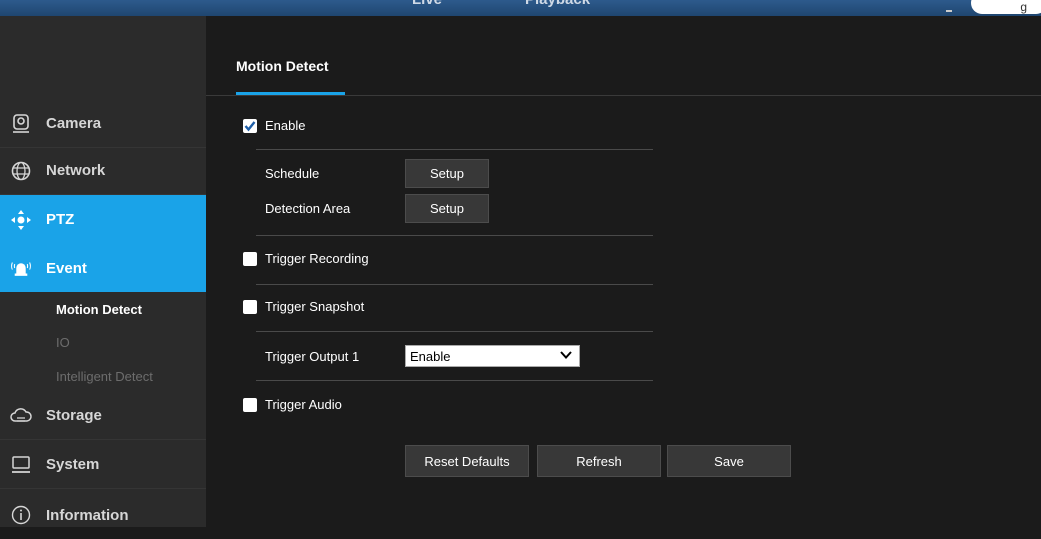 This screenshot has height=539, width=1041. I want to click on trigger-output-select: Enable, so click(492, 356).